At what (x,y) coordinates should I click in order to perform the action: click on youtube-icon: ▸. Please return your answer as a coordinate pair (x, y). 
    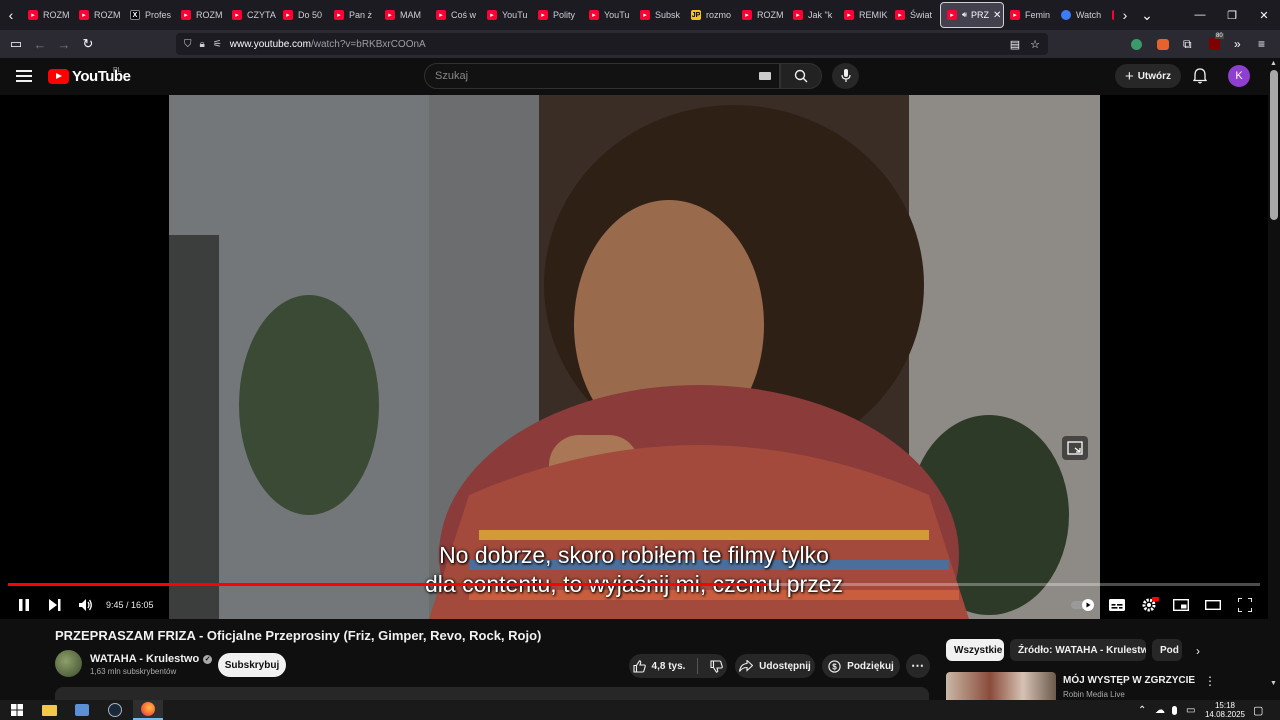
    Looking at the image, I should click on (492, 15).